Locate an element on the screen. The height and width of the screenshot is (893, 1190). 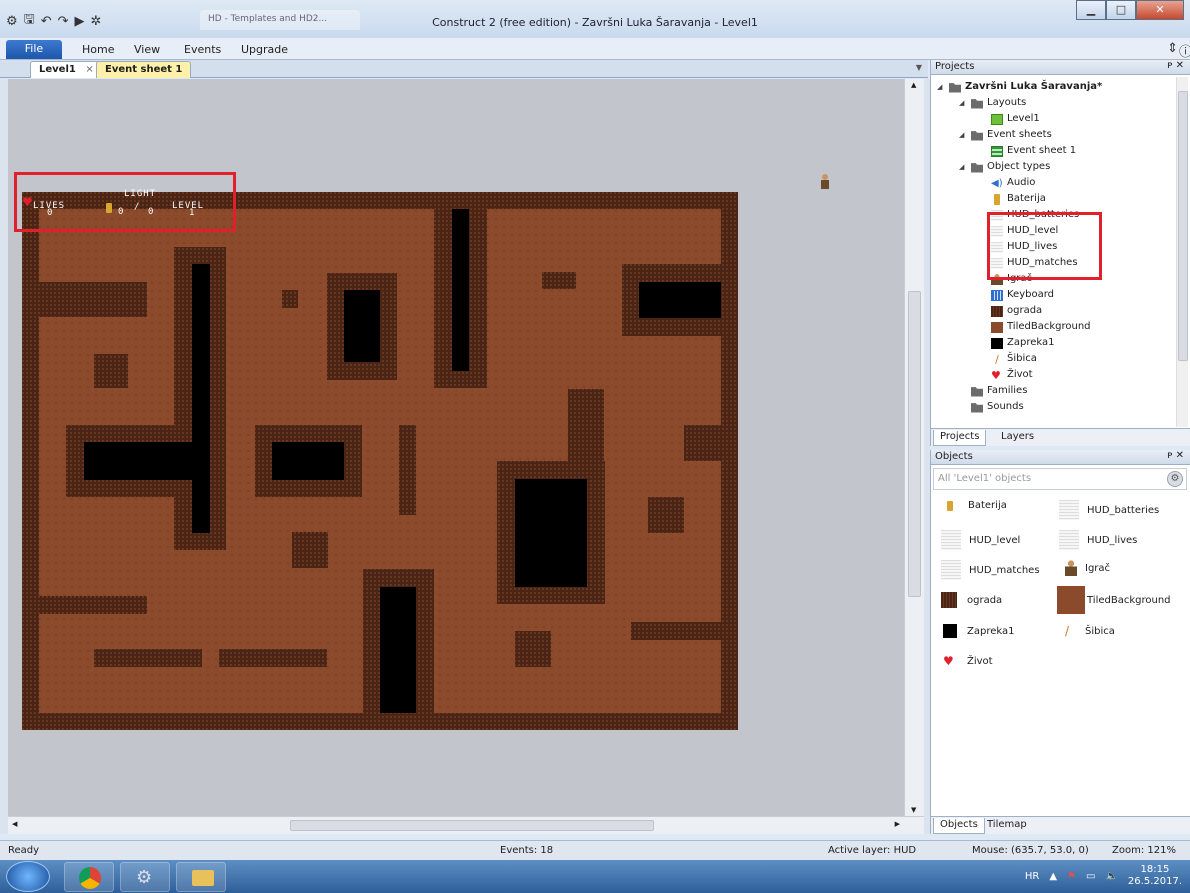
tree-type-ograda: ograda is located at coordinates (1016, 311).